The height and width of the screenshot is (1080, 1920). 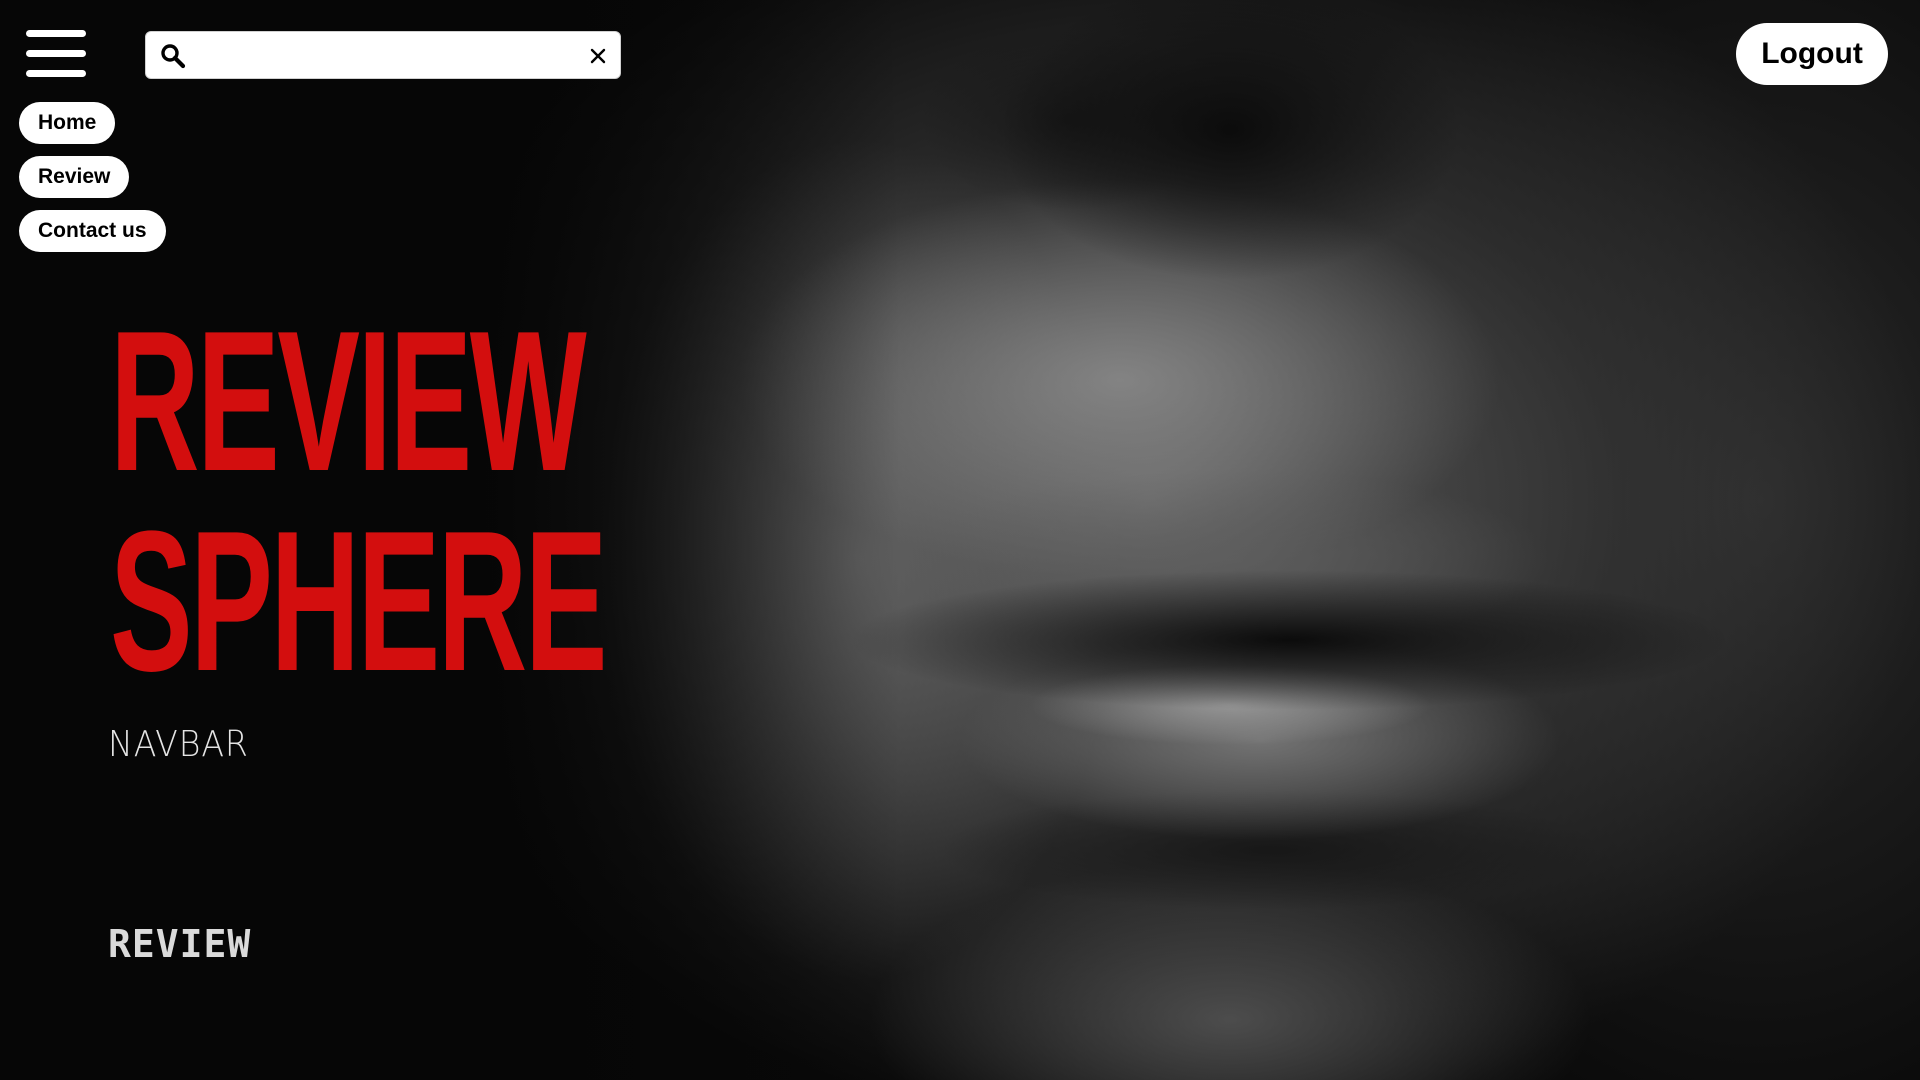 I want to click on nav-item-home: Home, so click(x=67, y=123).